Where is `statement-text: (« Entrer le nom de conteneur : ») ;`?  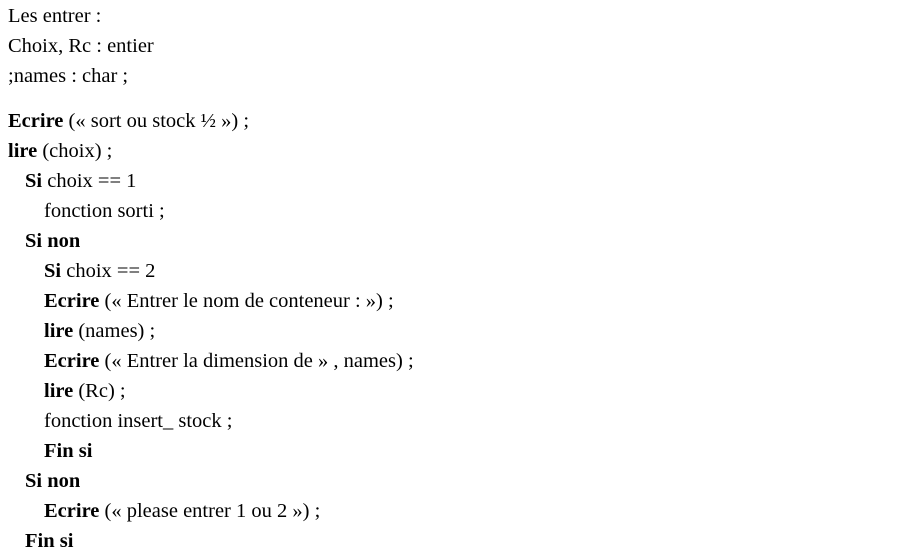
statement-text: (« Entrer le nom de conteneur : ») ; is located at coordinates (246, 301).